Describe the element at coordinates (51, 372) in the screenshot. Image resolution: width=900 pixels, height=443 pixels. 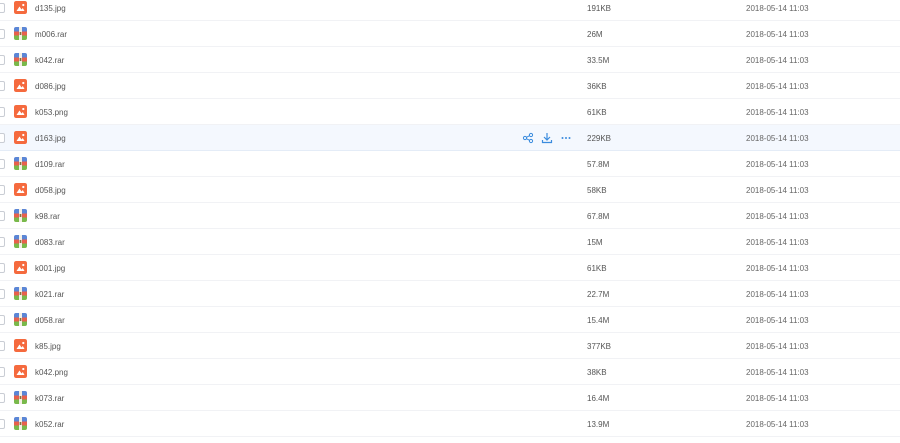
I see `file-name: k042.png` at that location.